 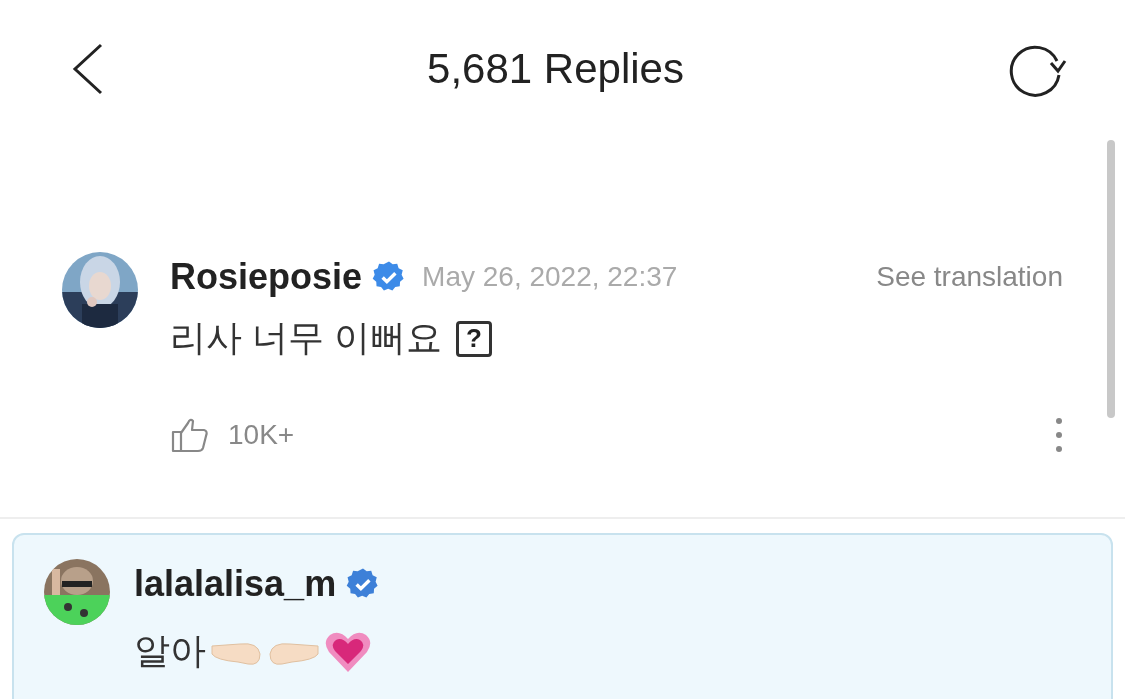 I want to click on more-options-icon, so click(x=1059, y=435).